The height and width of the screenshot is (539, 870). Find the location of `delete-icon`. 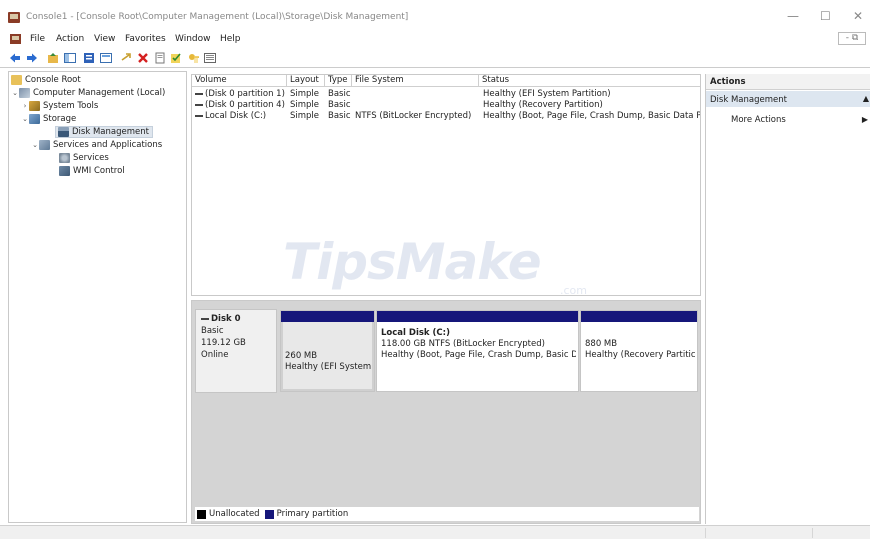

delete-icon is located at coordinates (143, 58).